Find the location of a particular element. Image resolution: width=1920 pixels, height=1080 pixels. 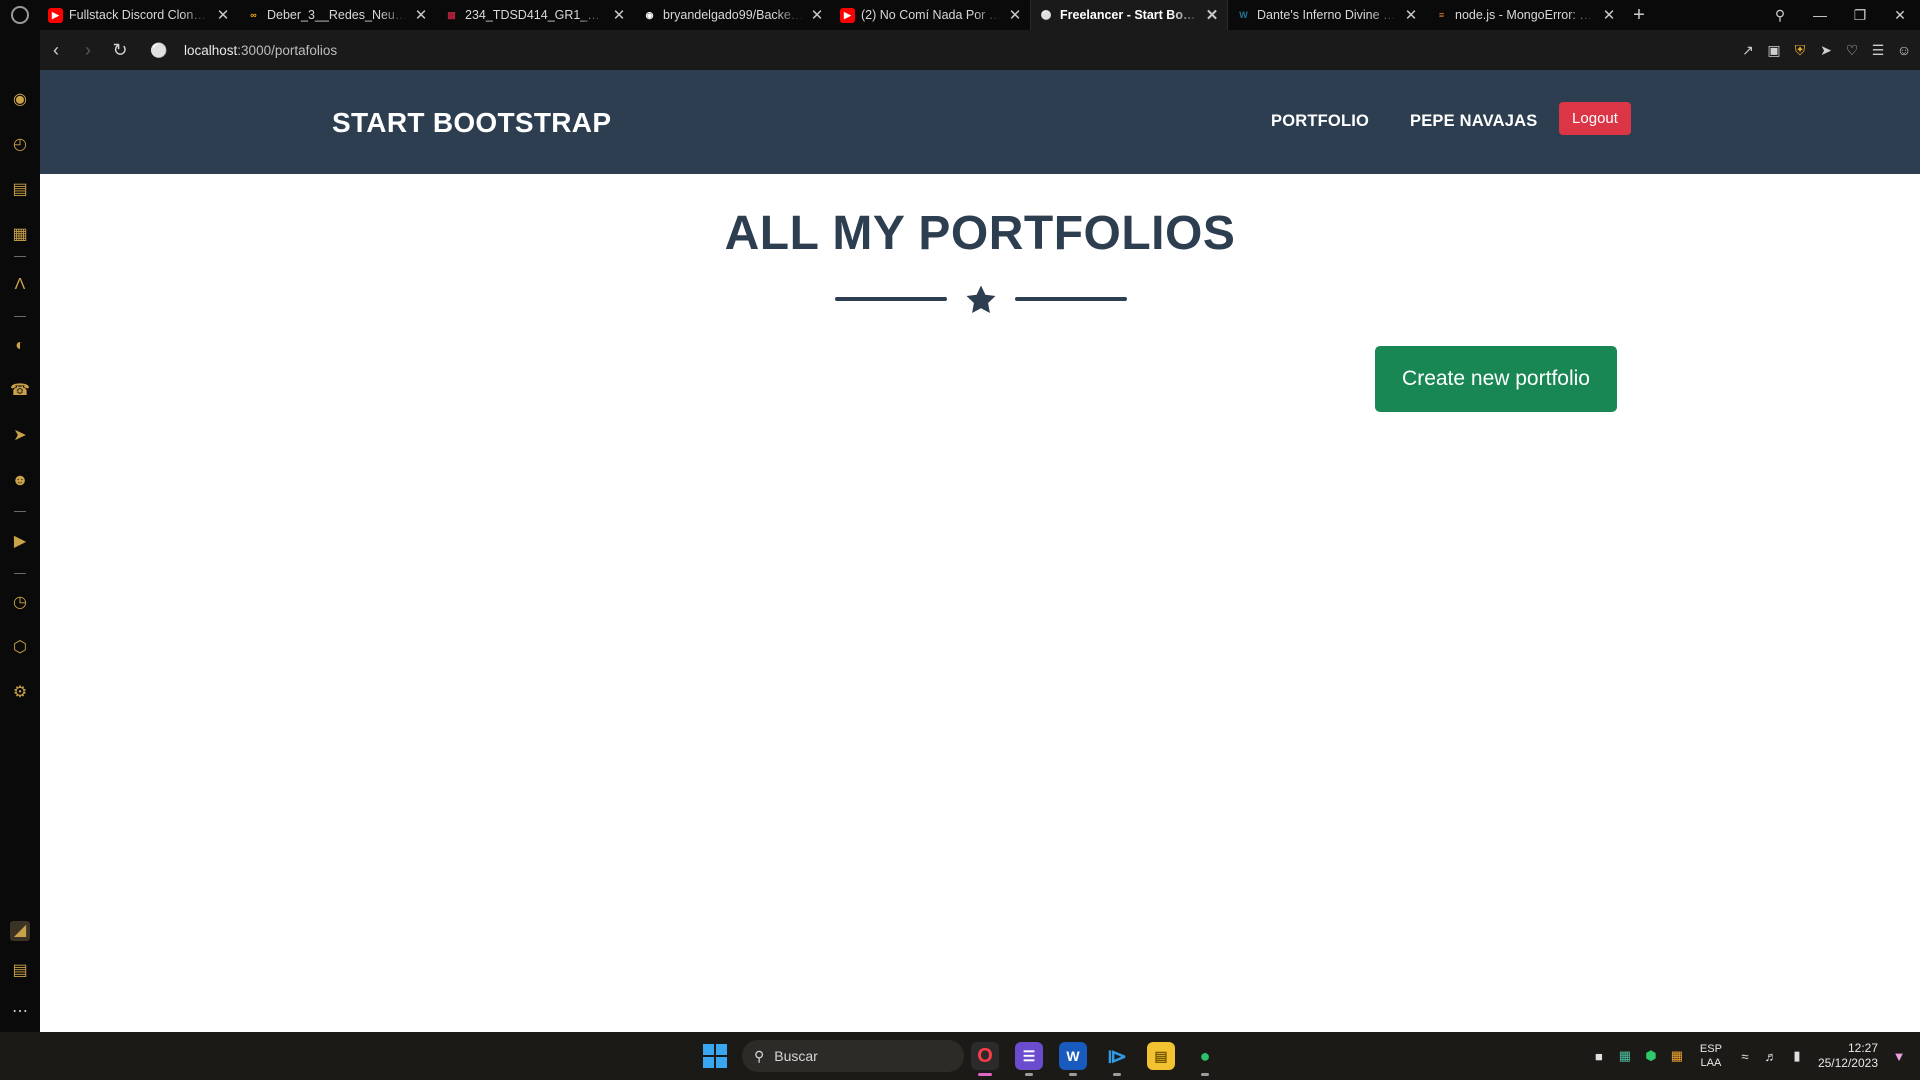

gx-controller-icon: ◉ is located at coordinates (20, 100).